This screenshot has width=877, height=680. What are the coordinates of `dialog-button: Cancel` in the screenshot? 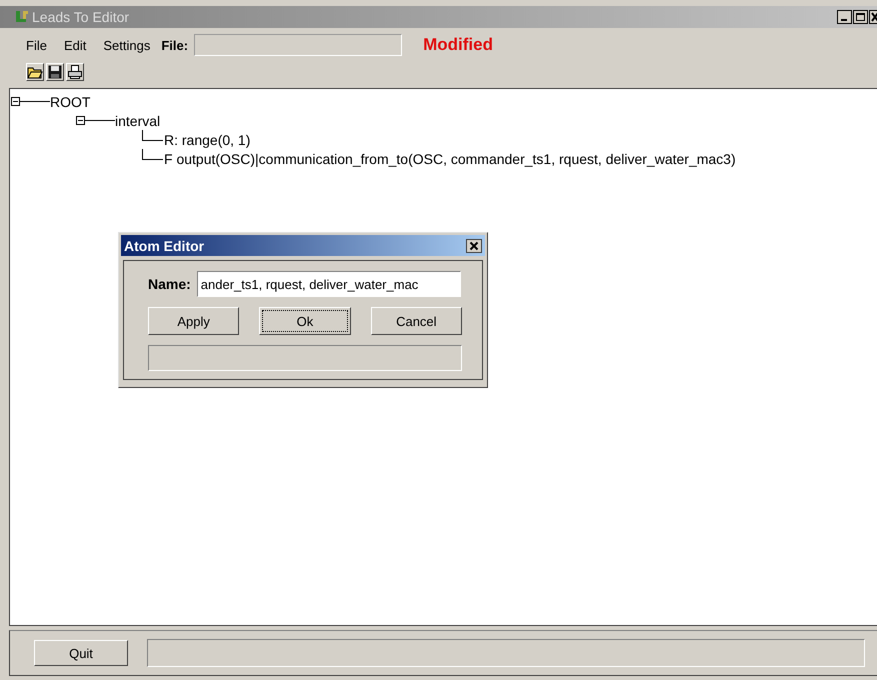 It's located at (416, 321).